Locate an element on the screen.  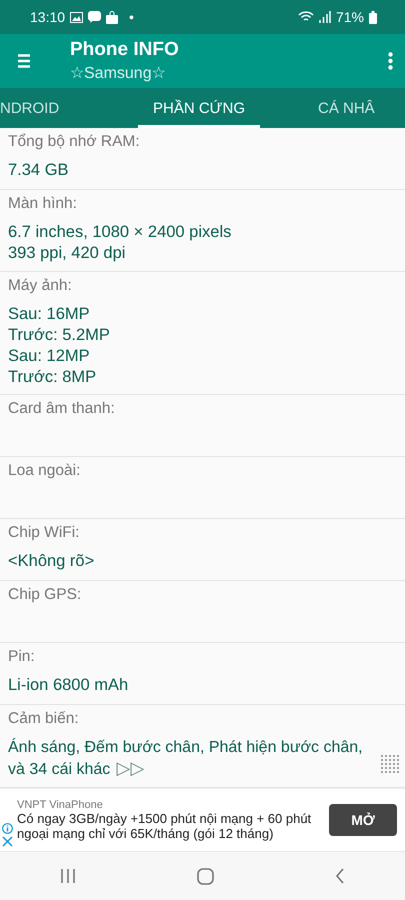
drag-handle-icon is located at coordinates (390, 764).